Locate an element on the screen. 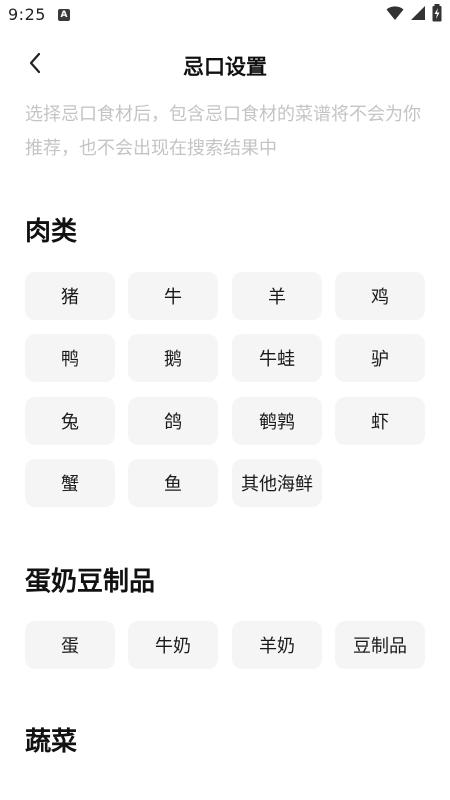 This screenshot has width=450, height=800. section-title-meat: 肉类 is located at coordinates (51, 232).